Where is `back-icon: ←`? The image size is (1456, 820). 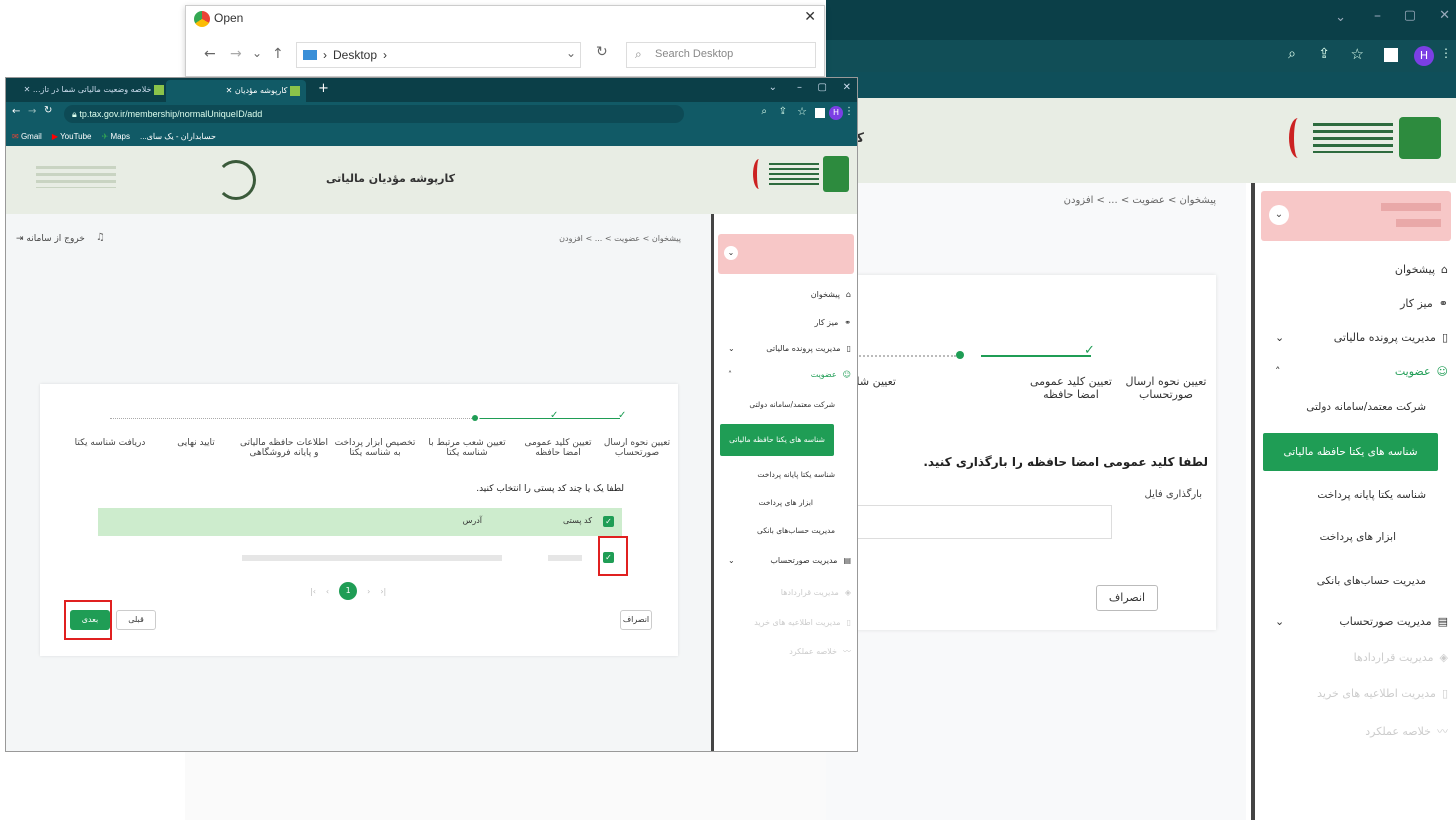
back-icon: ← is located at coordinates (16, 111).